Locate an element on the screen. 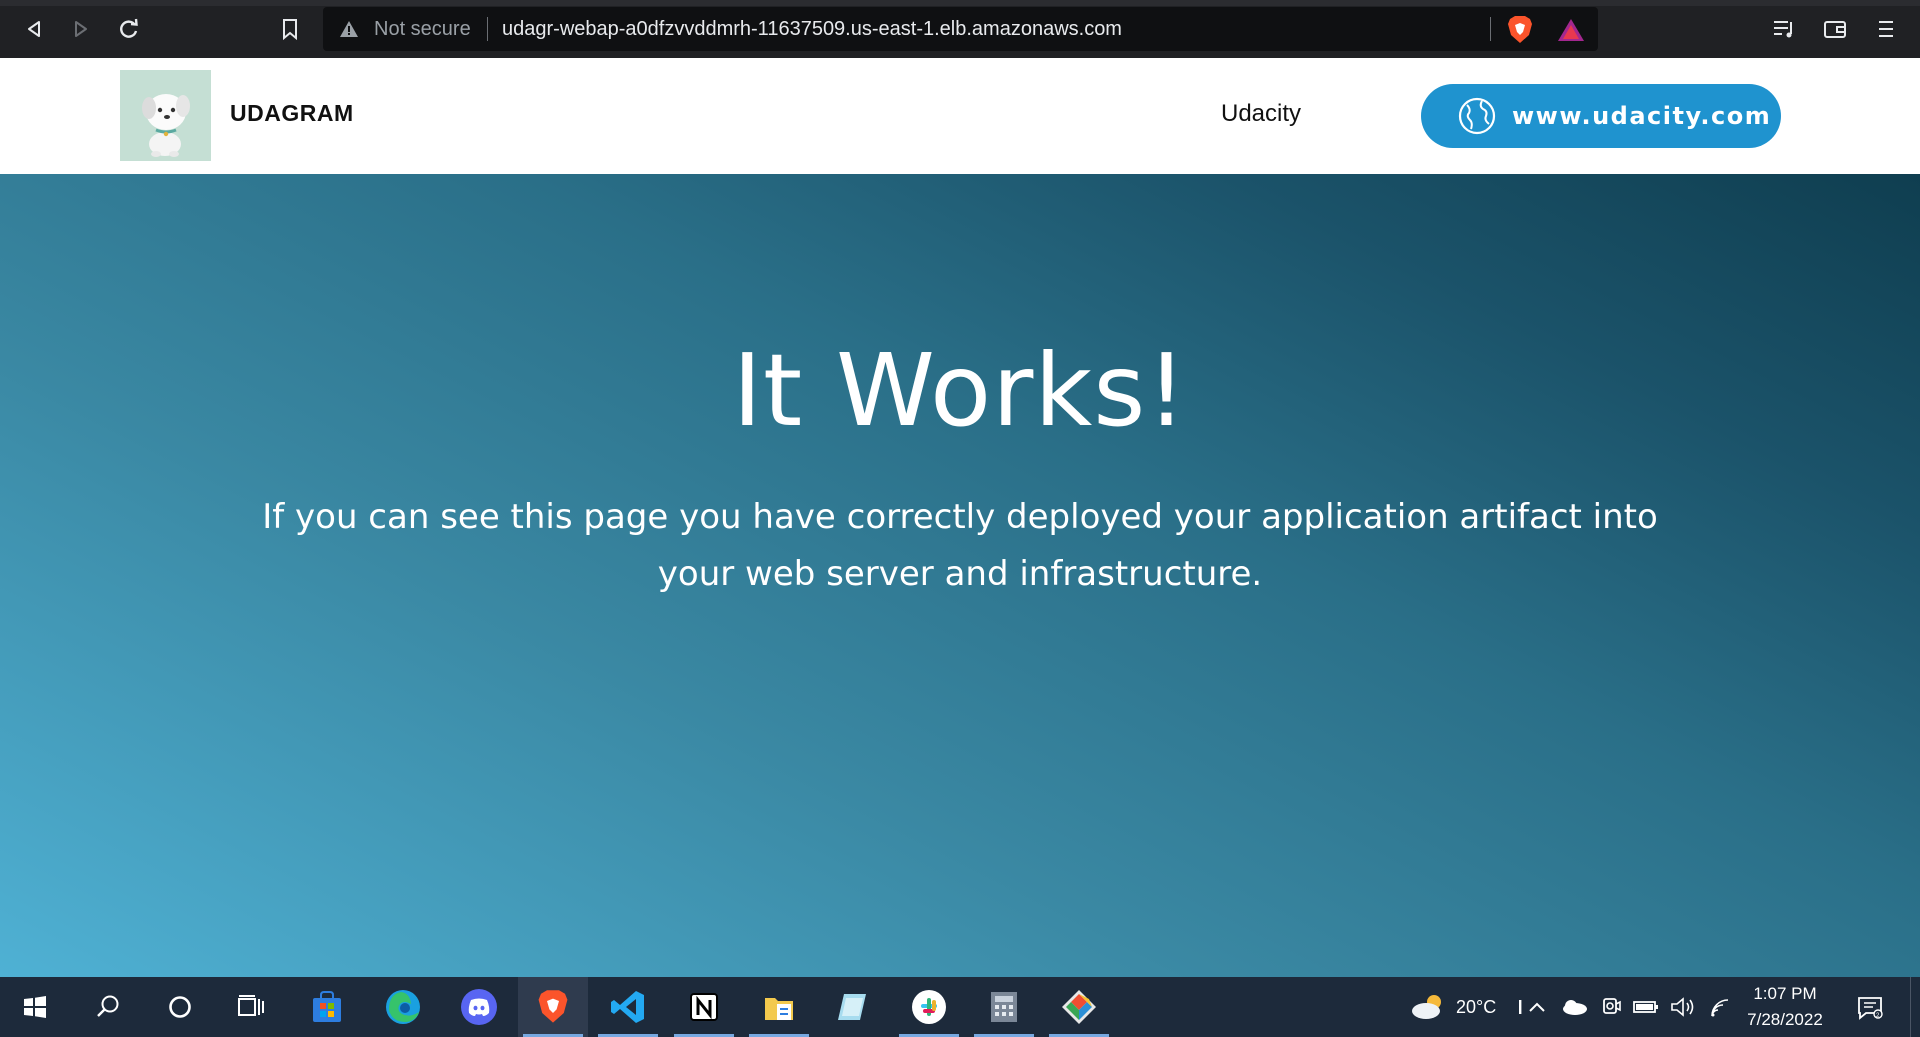 This screenshot has width=1920, height=1037. clock-time: 1:07 PM is located at coordinates (1785, 993).